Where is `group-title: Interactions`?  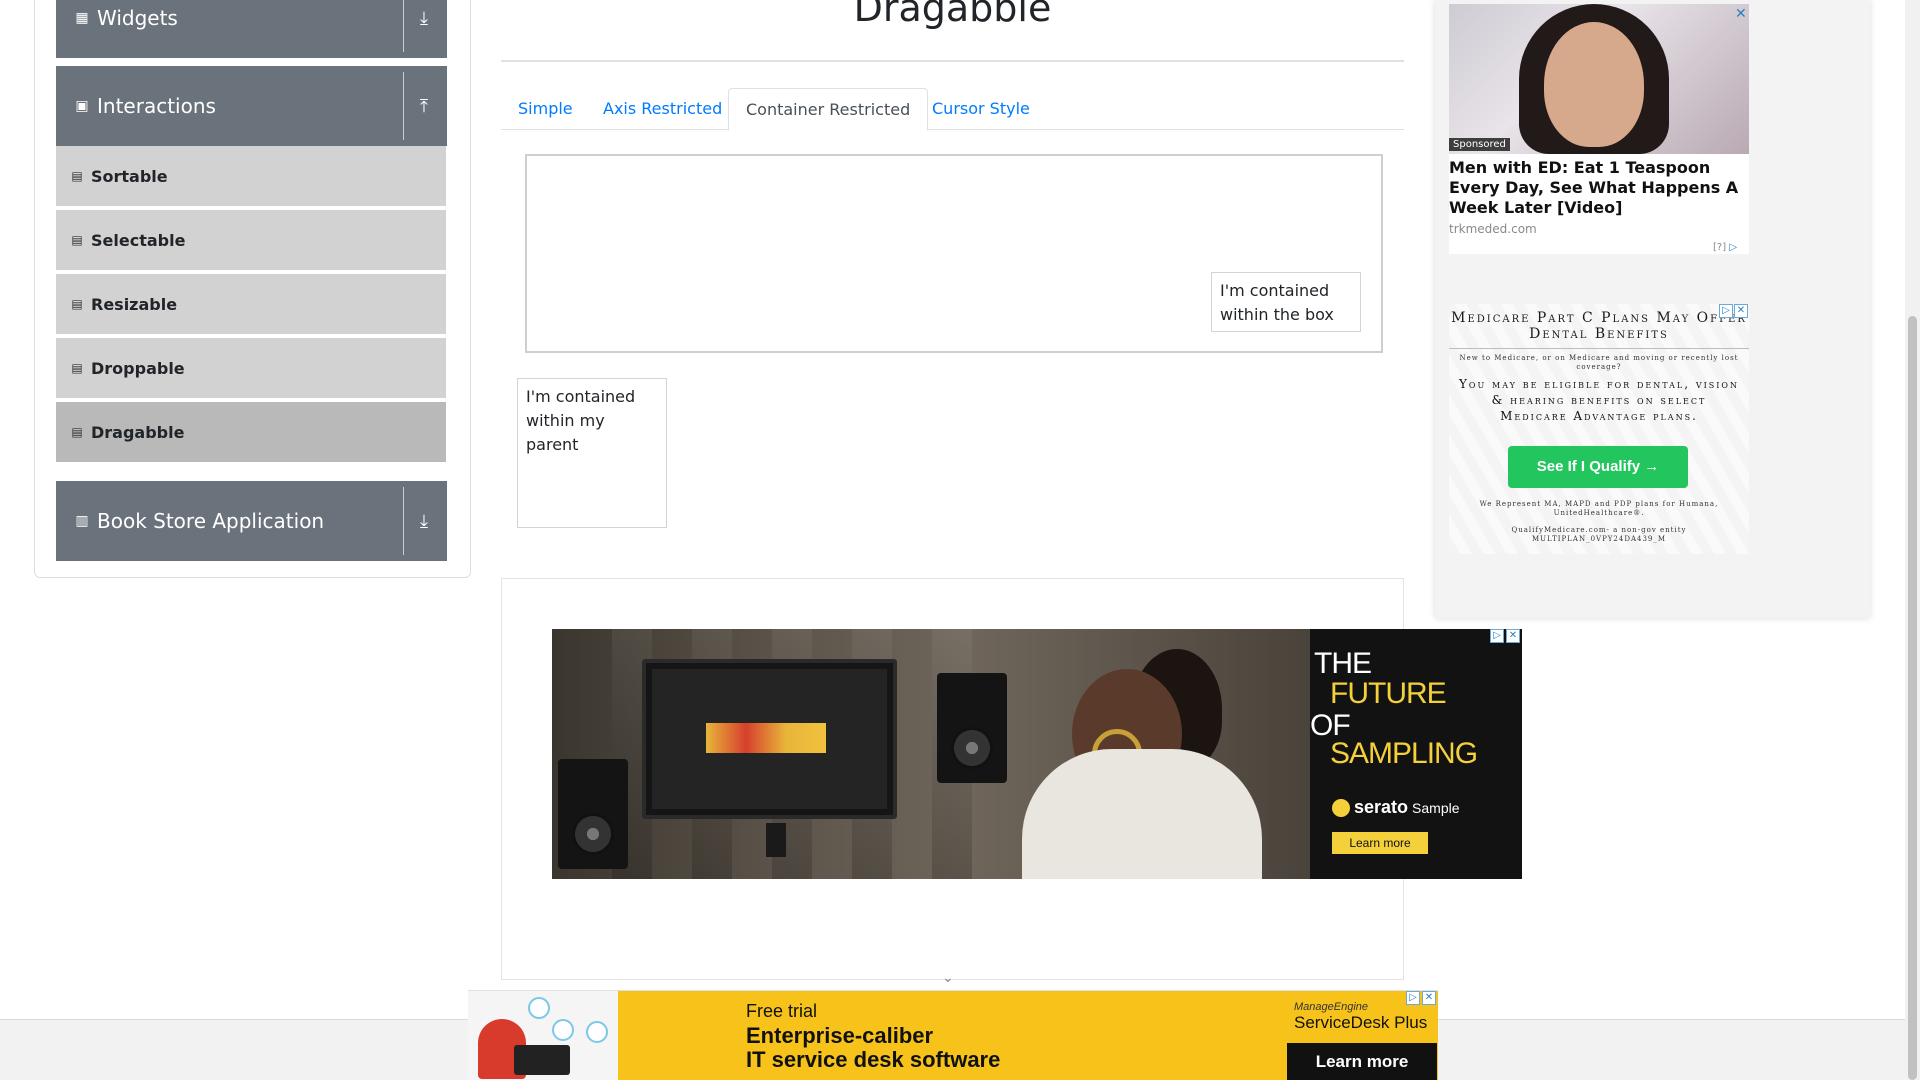 group-title: Interactions is located at coordinates (156, 106).